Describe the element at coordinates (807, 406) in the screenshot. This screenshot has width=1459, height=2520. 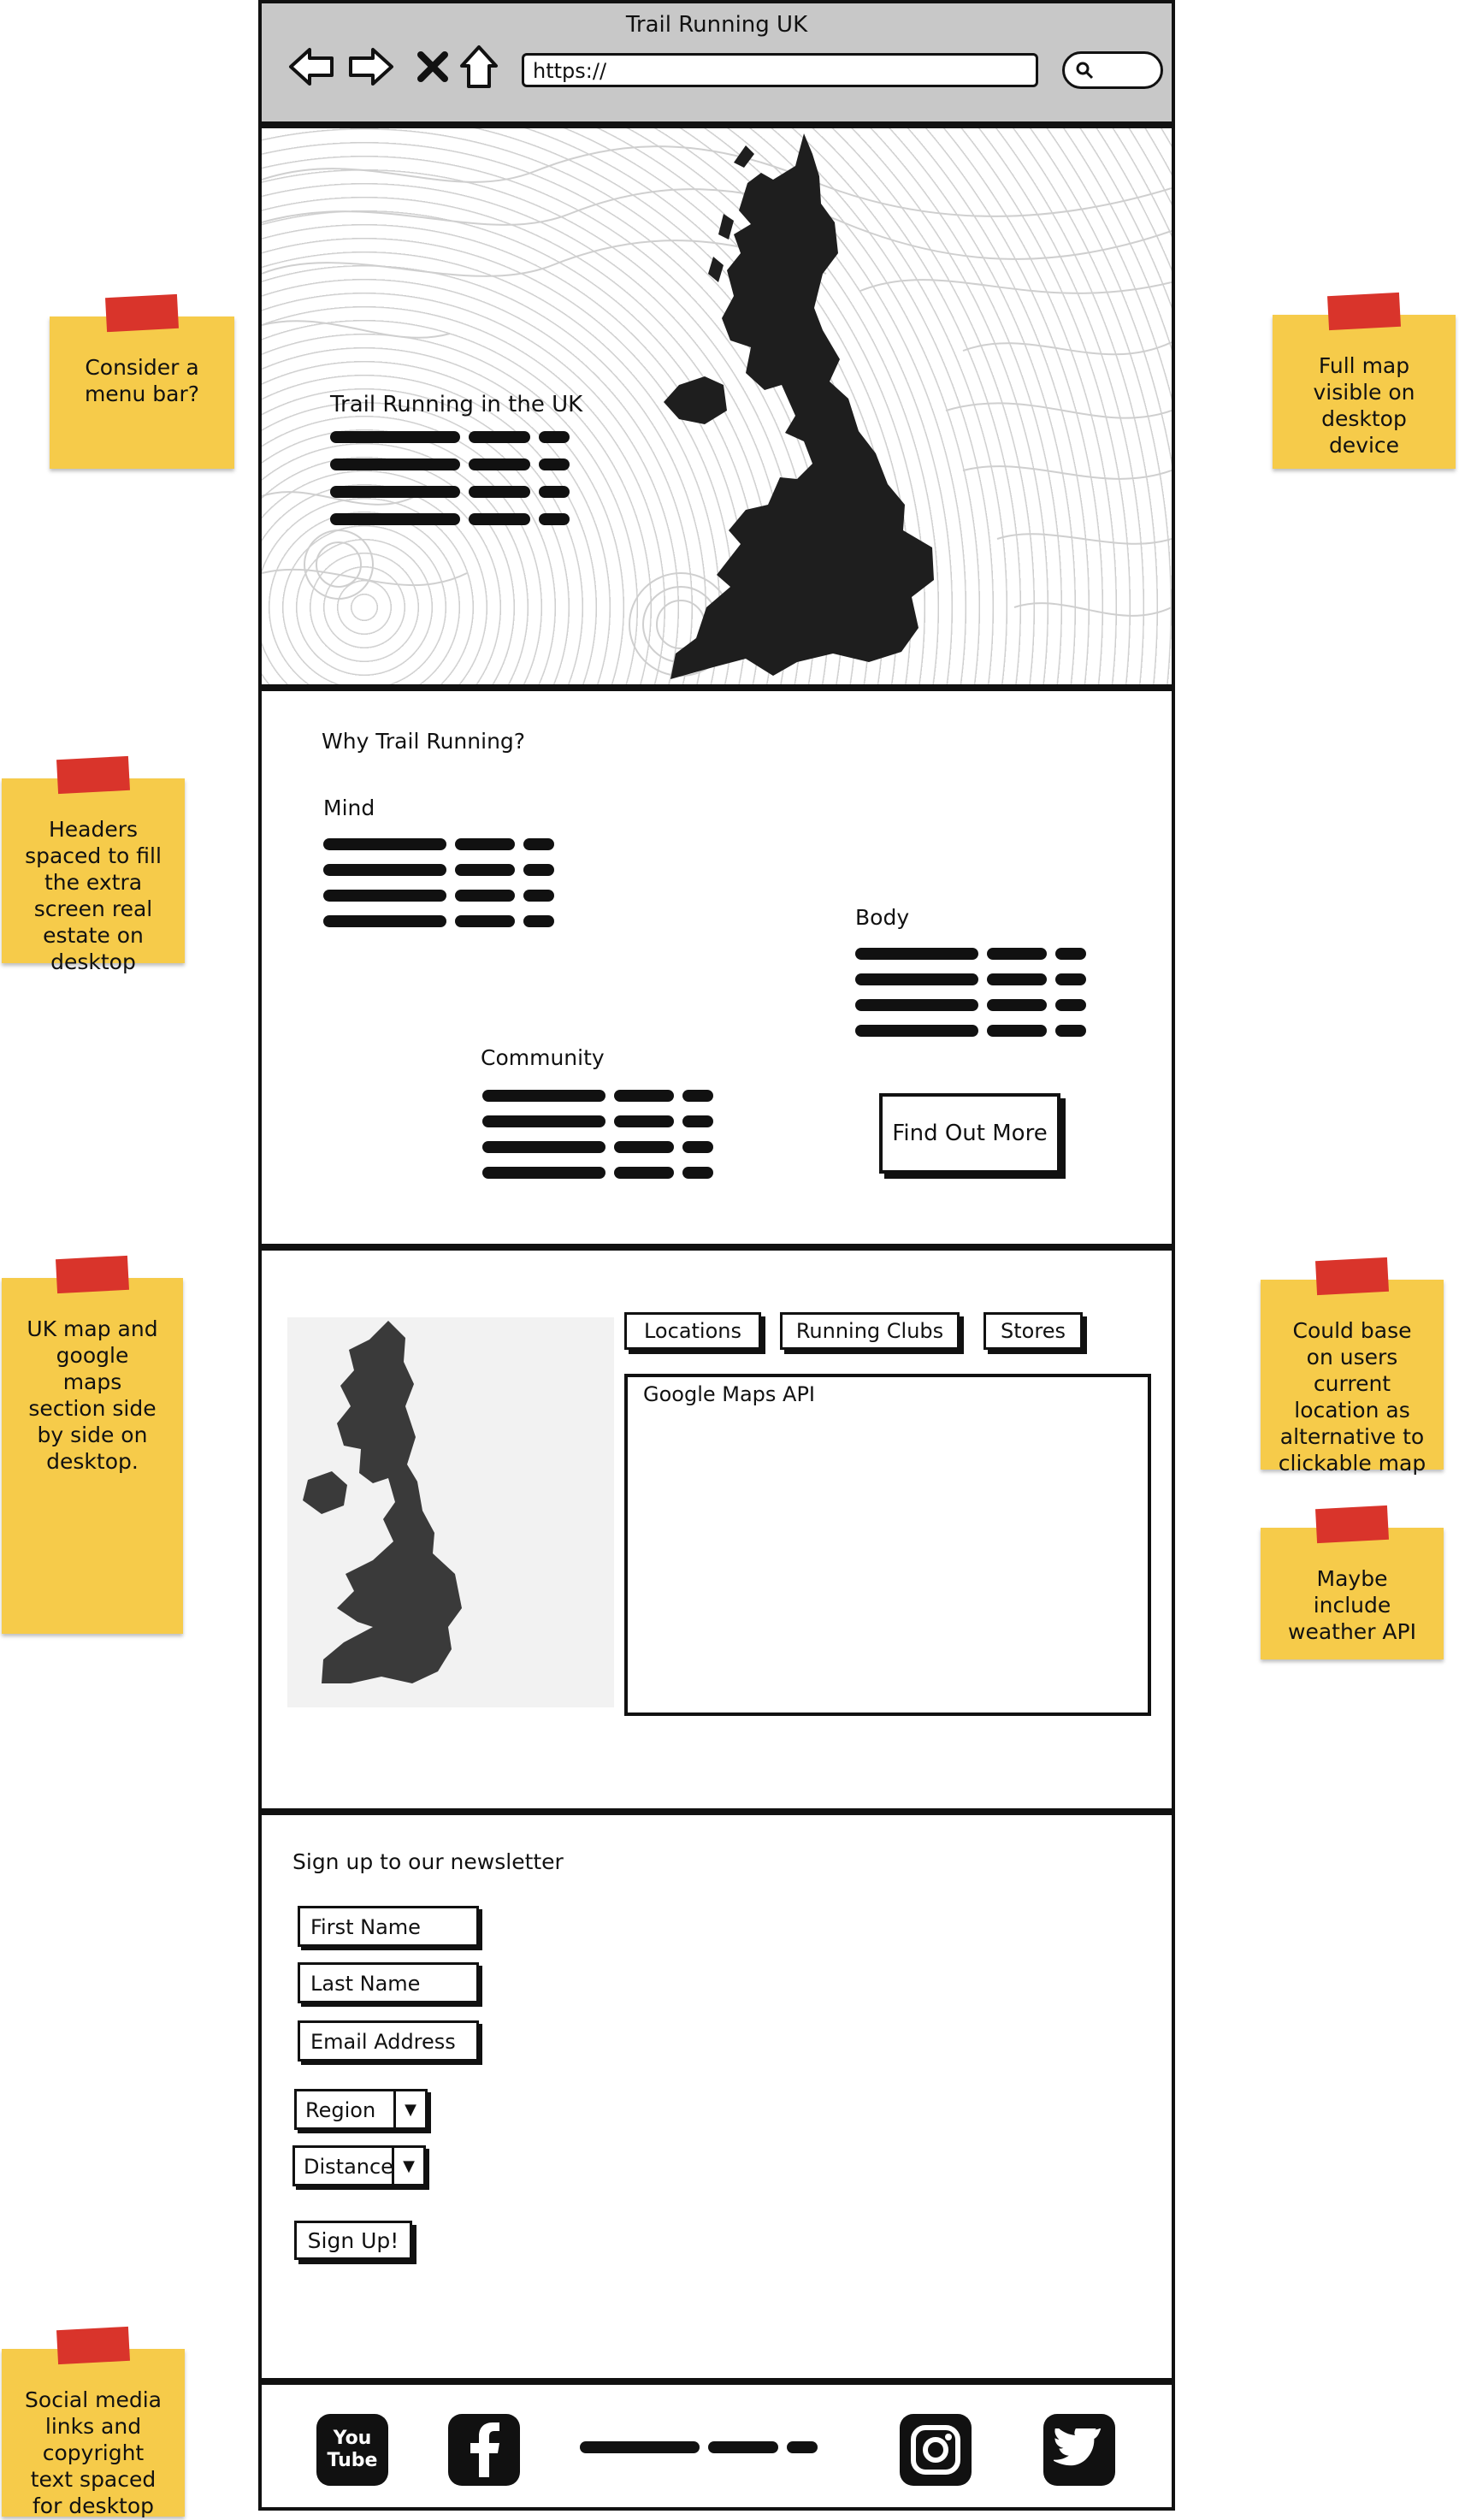
I see `uk-map-silhouette` at that location.